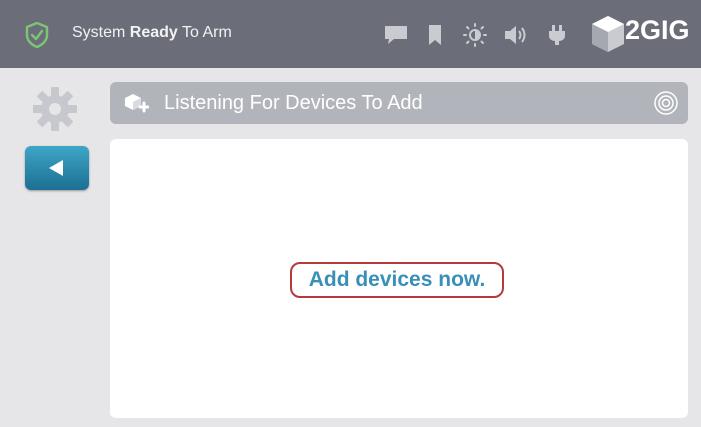 The image size is (701, 427). I want to click on shield-check-icon, so click(37, 35).